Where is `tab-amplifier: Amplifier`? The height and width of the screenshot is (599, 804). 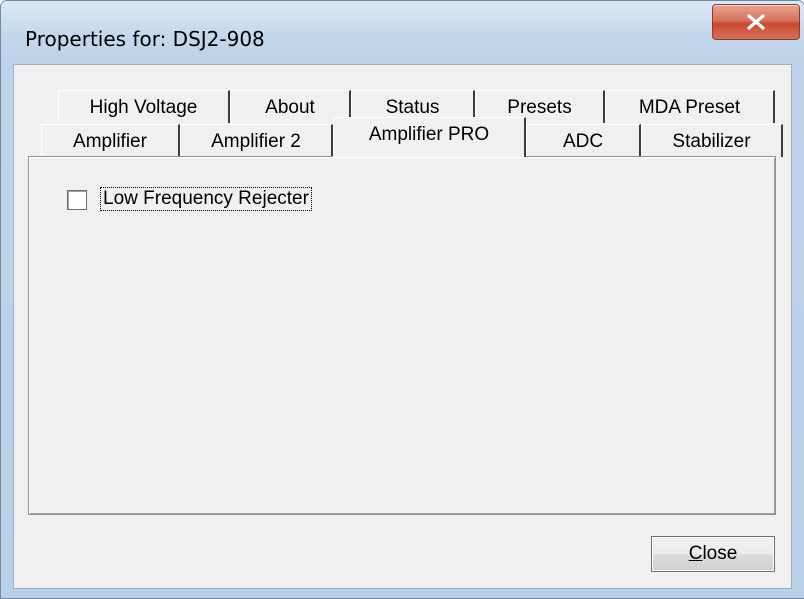 tab-amplifier: Amplifier is located at coordinates (110, 140).